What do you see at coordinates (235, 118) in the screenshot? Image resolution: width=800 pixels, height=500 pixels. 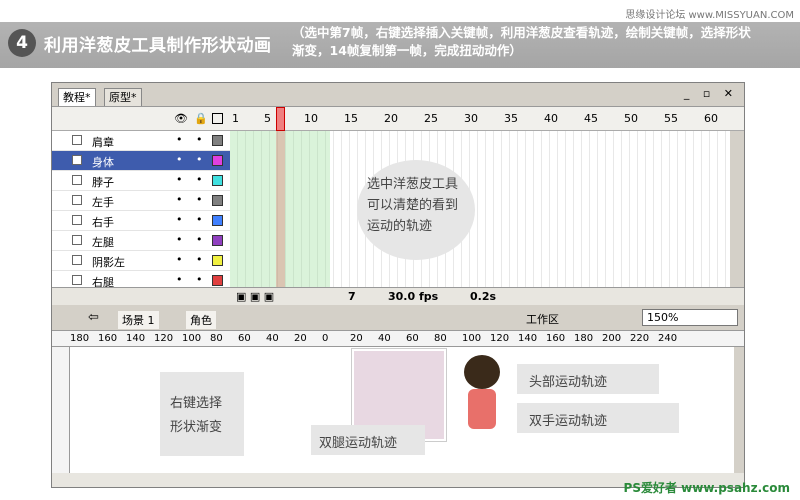 I see `frame-number: 1` at bounding box center [235, 118].